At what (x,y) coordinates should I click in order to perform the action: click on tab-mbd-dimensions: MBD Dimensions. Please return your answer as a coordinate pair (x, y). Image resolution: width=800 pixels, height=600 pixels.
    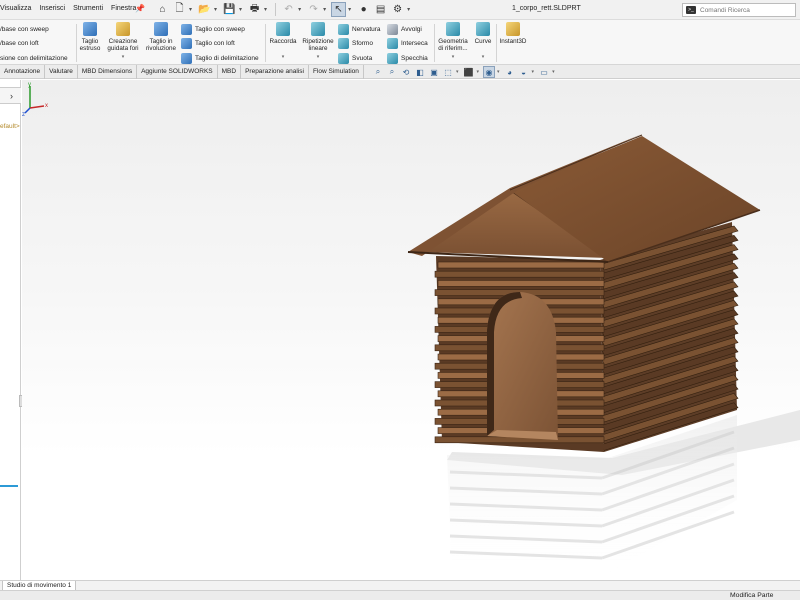
    Looking at the image, I should click on (108, 72).